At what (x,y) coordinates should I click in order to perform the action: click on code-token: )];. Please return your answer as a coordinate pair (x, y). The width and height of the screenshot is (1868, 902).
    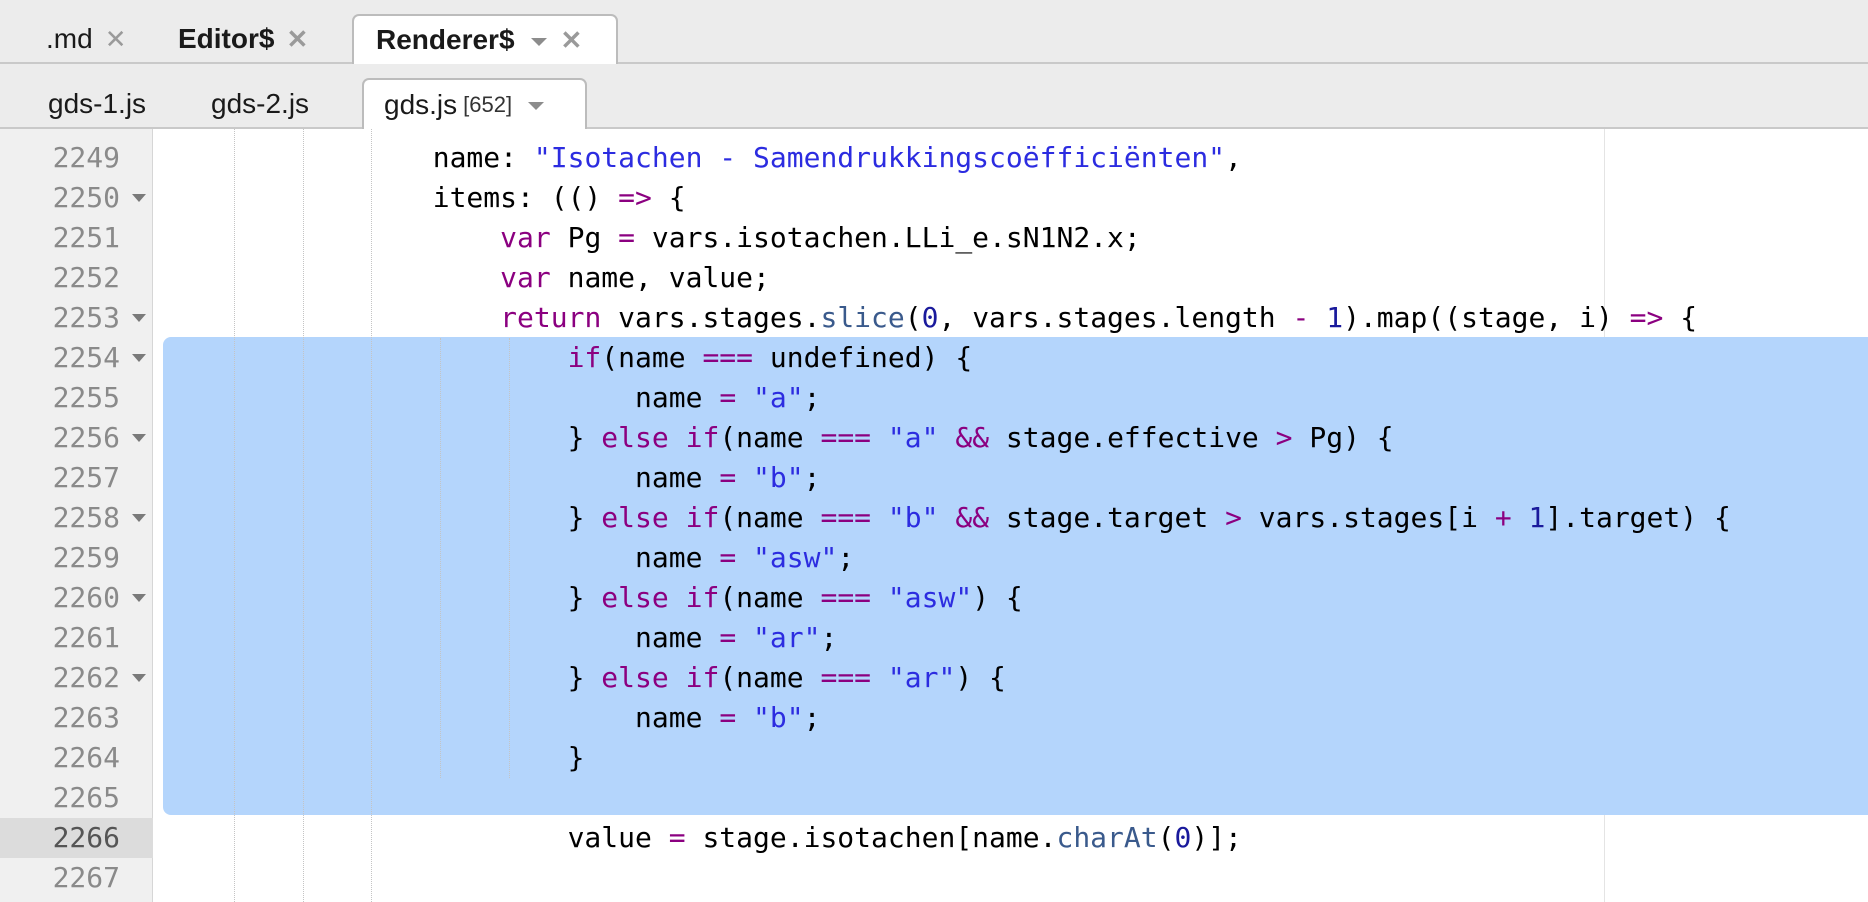
    Looking at the image, I should click on (1216, 837).